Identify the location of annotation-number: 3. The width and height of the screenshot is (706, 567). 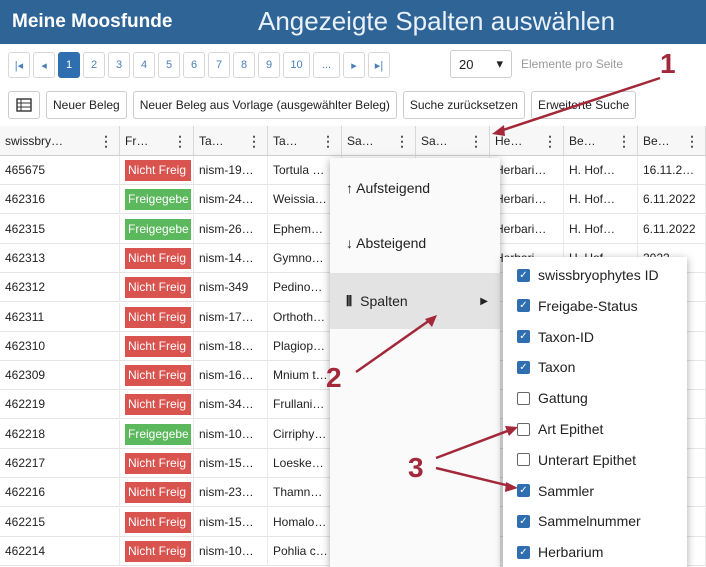
(416, 467).